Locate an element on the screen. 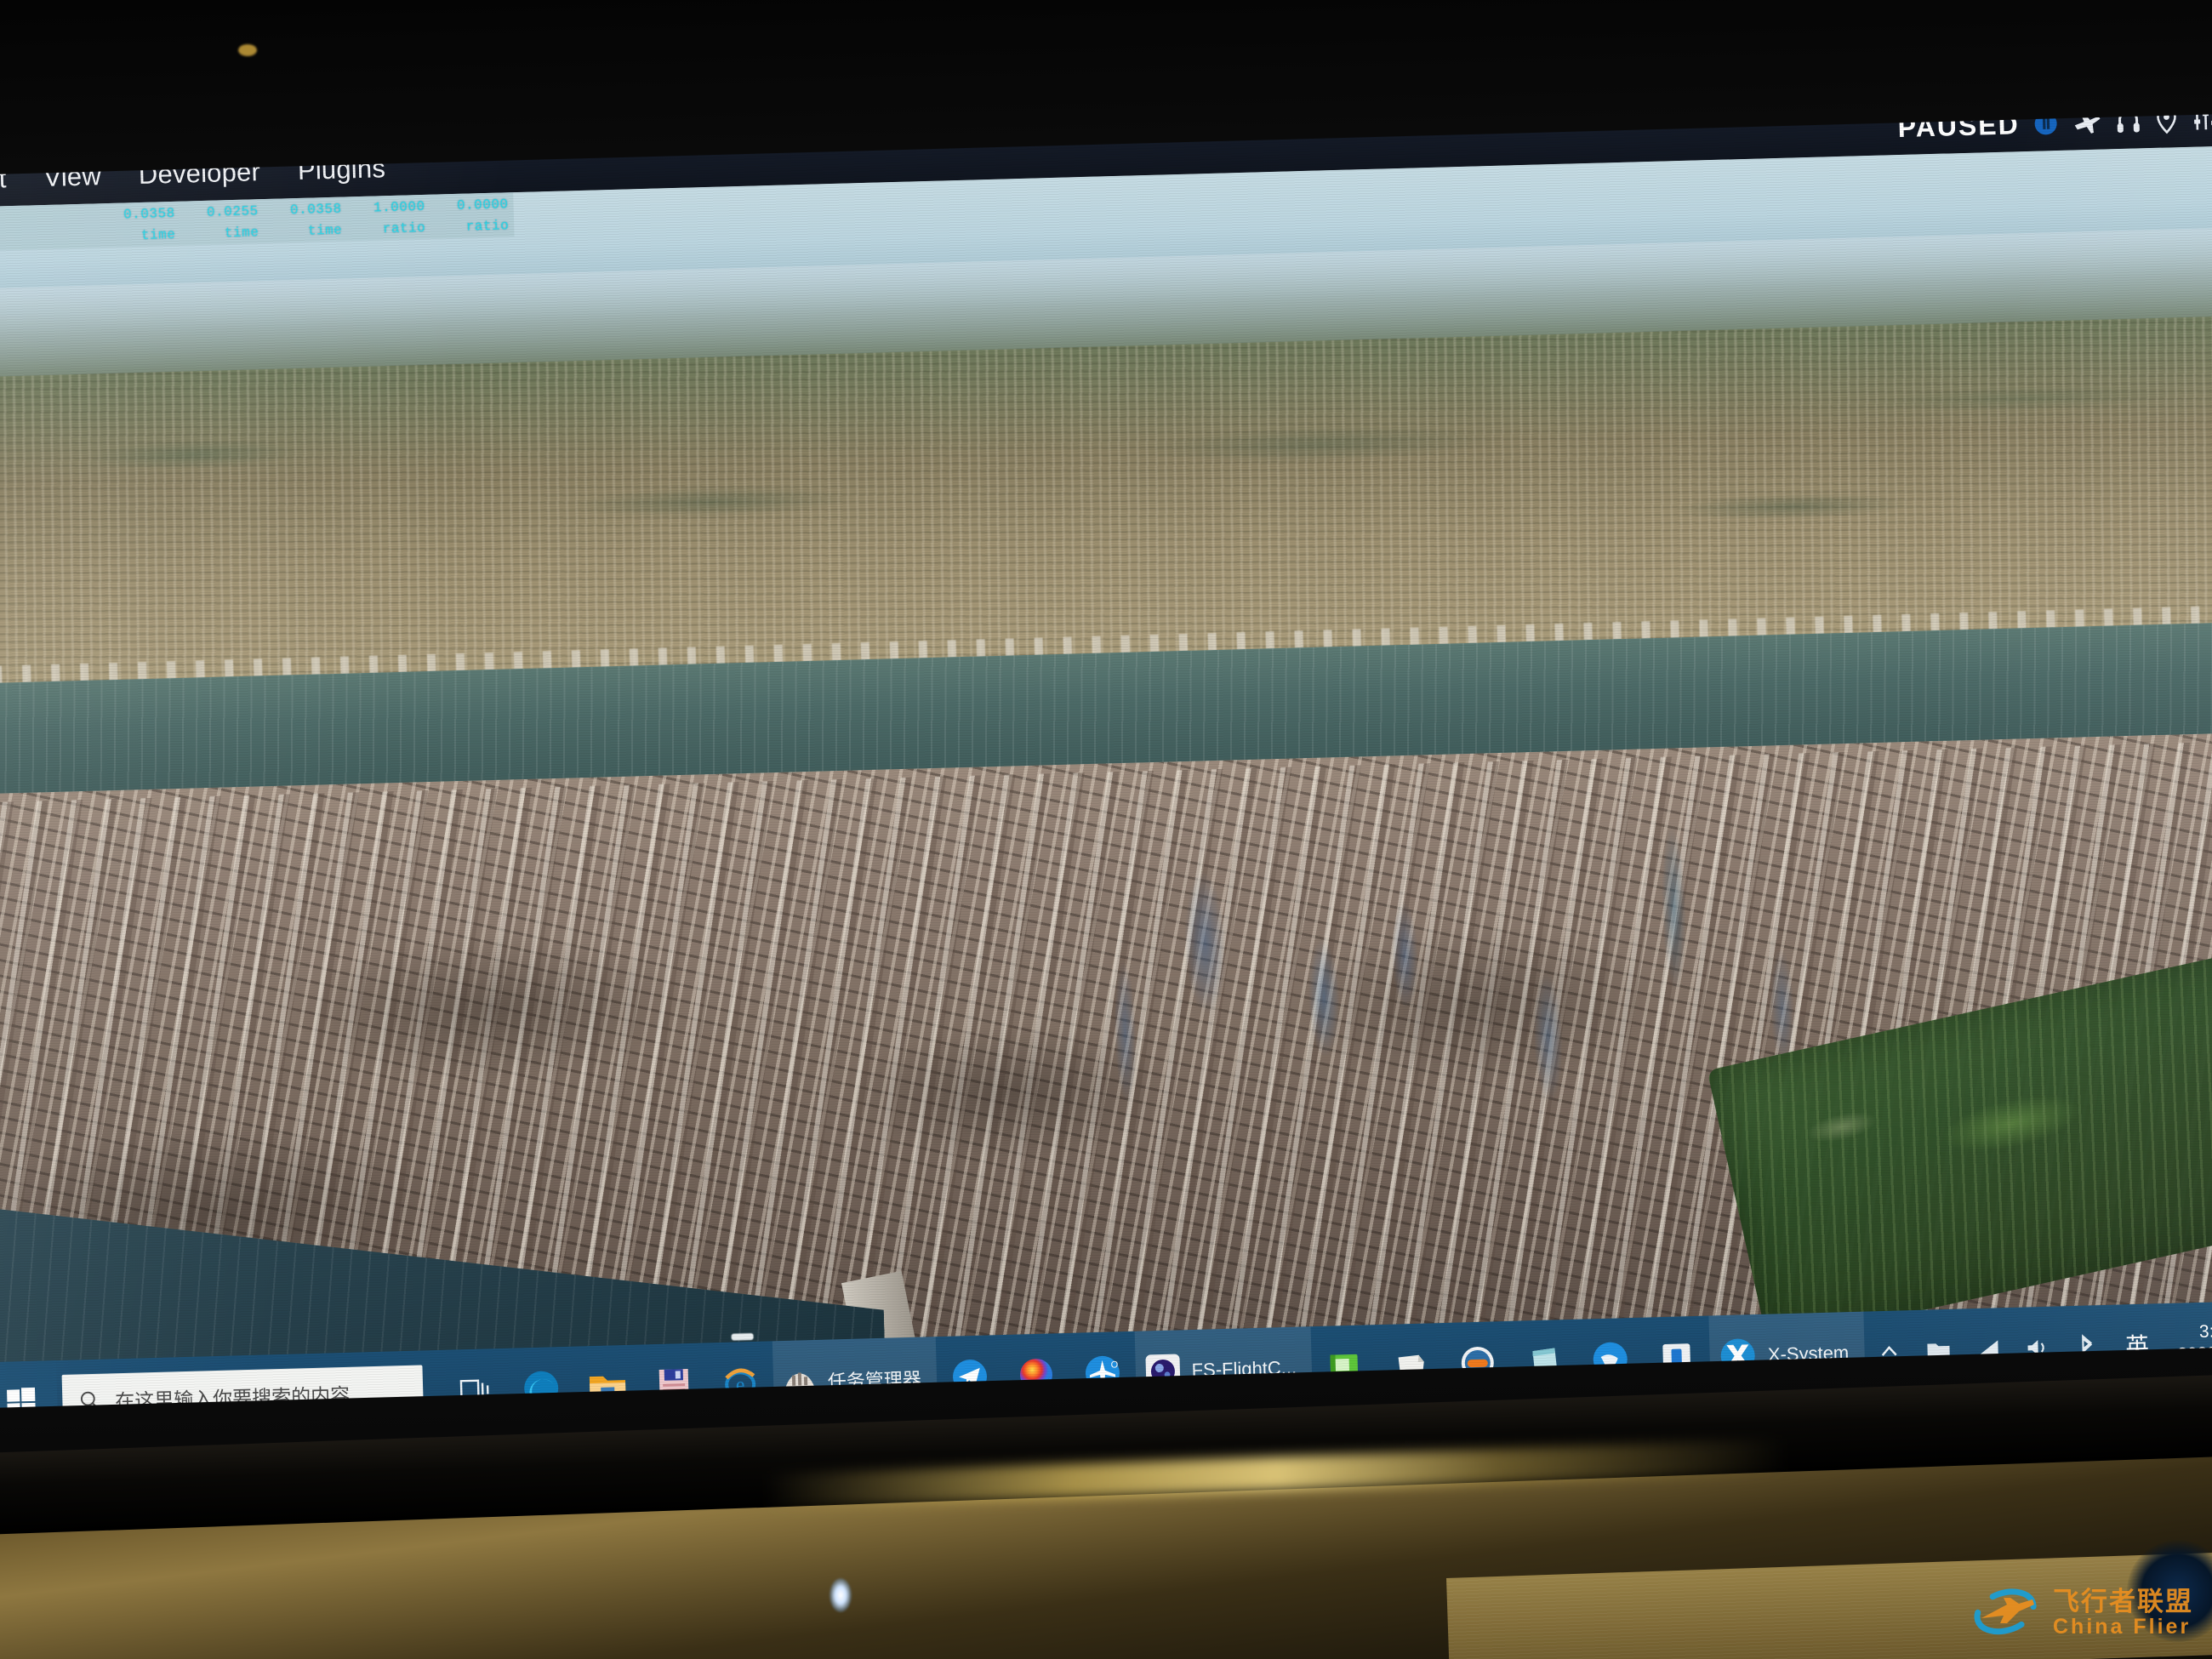 Image resolution: width=2212 pixels, height=1659 pixels. power-led-indicator is located at coordinates (841, 1595).